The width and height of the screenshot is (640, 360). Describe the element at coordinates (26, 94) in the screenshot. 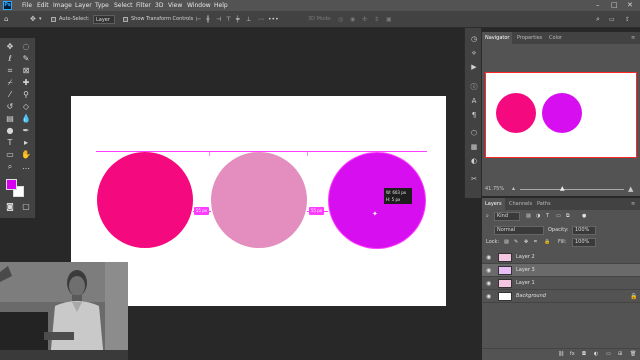

I see `clone-stamp-tool-icon: ⚲` at that location.